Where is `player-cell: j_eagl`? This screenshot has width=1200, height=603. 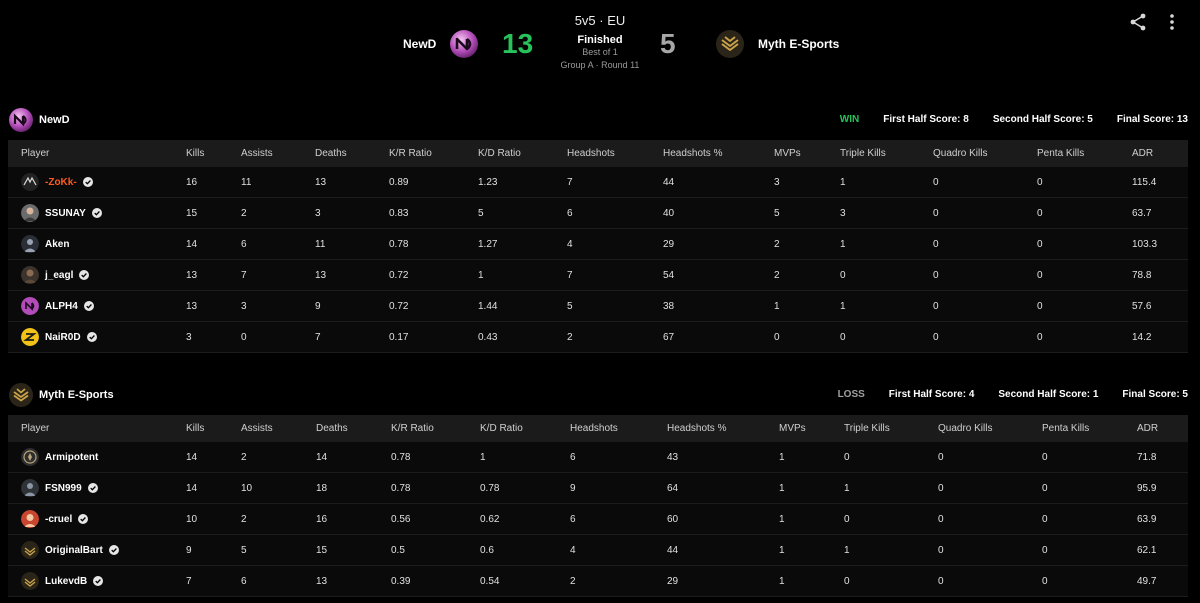
player-cell: j_eagl is located at coordinates (97, 275).